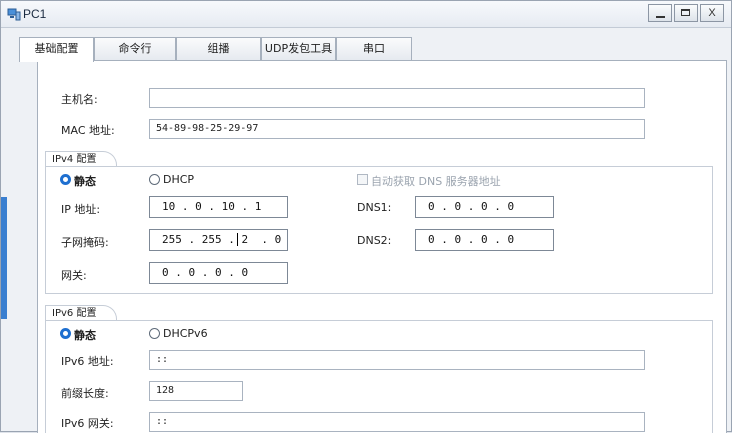 This screenshot has width=732, height=433. Describe the element at coordinates (74, 275) in the screenshot. I see `gateway-label: 网关:` at that location.